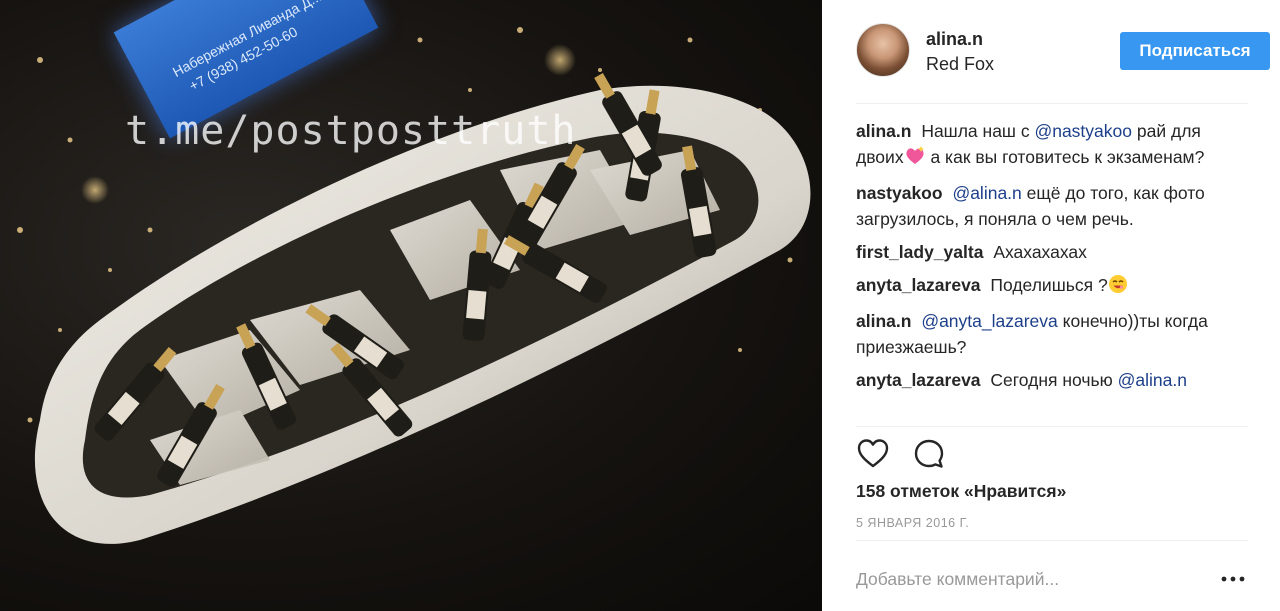 Image resolution: width=1280 pixels, height=611 pixels. Describe the element at coordinates (1063, 52) in the screenshot. I see `post-header: alina.n Red Fox Подписаться` at that location.